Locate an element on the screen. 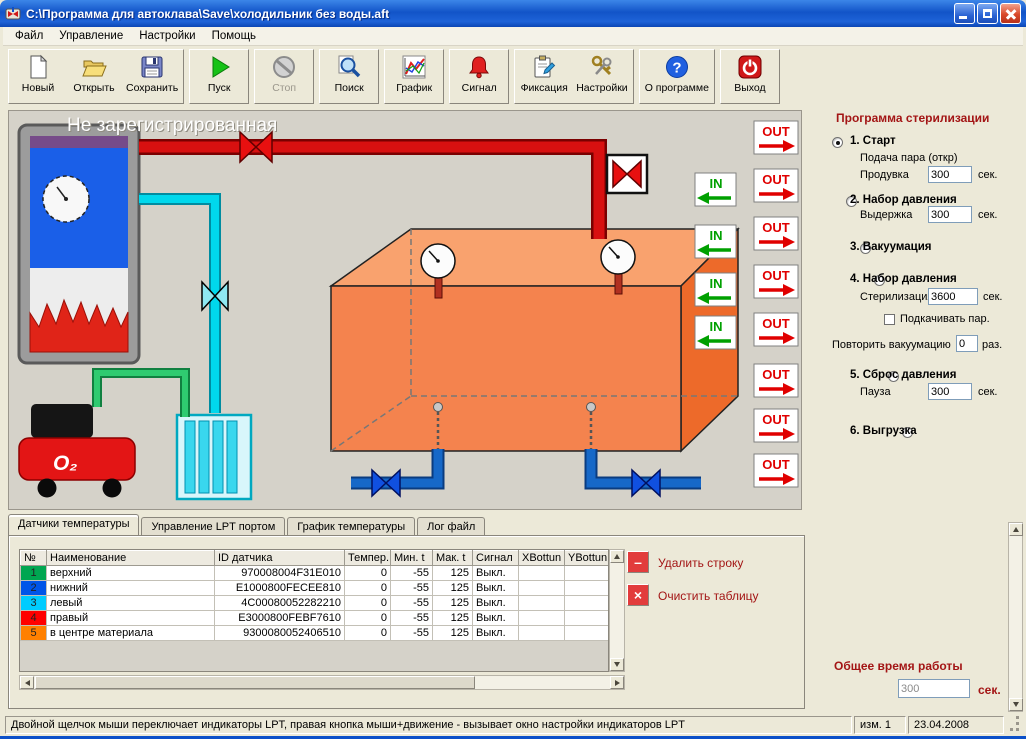  tab-log-file: Лог файл is located at coordinates (451, 526).